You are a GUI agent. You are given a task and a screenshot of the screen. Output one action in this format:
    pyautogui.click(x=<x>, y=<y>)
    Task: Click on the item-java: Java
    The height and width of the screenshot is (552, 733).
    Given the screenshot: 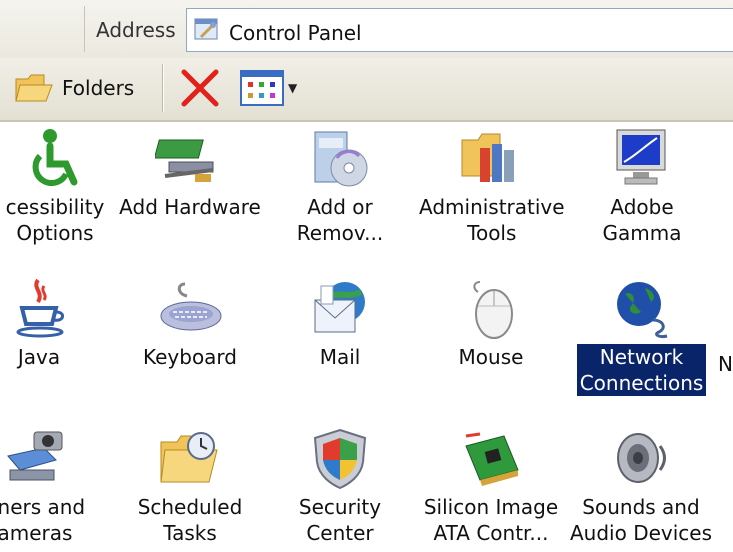 What is the action you would take?
    pyautogui.click(x=57, y=323)
    